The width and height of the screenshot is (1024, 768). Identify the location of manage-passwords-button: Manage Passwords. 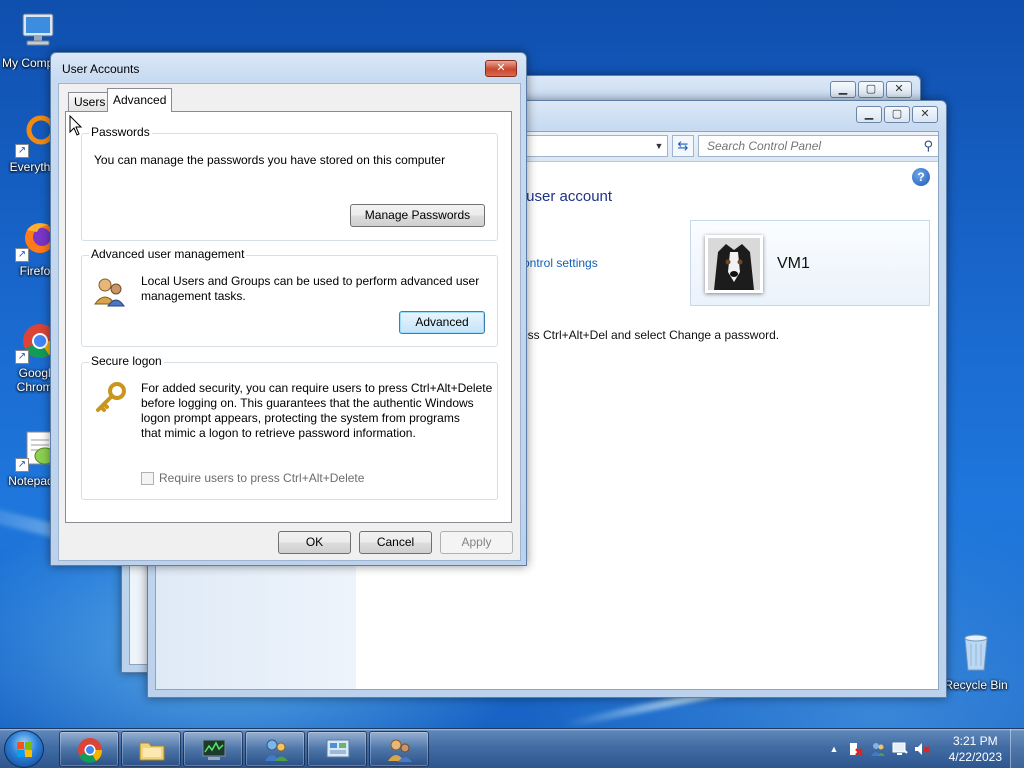
(417, 215).